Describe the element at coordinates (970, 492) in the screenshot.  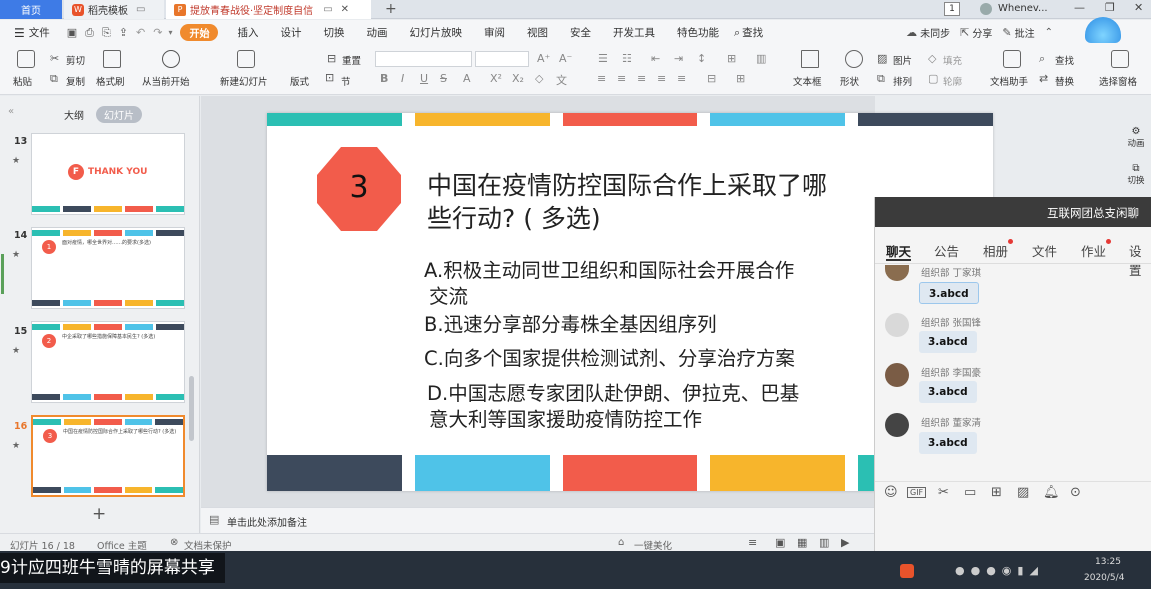
I see `folder-icon: ▭` at that location.